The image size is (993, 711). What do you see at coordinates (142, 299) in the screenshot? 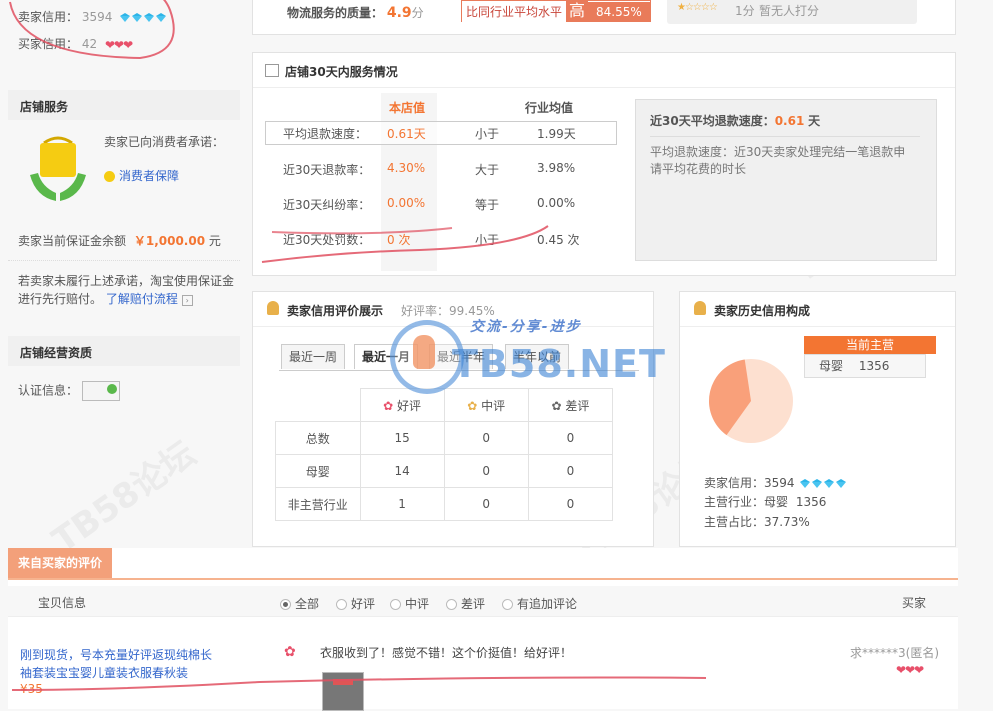
I see `claim-process-link: 了解赔付流程` at bounding box center [142, 299].